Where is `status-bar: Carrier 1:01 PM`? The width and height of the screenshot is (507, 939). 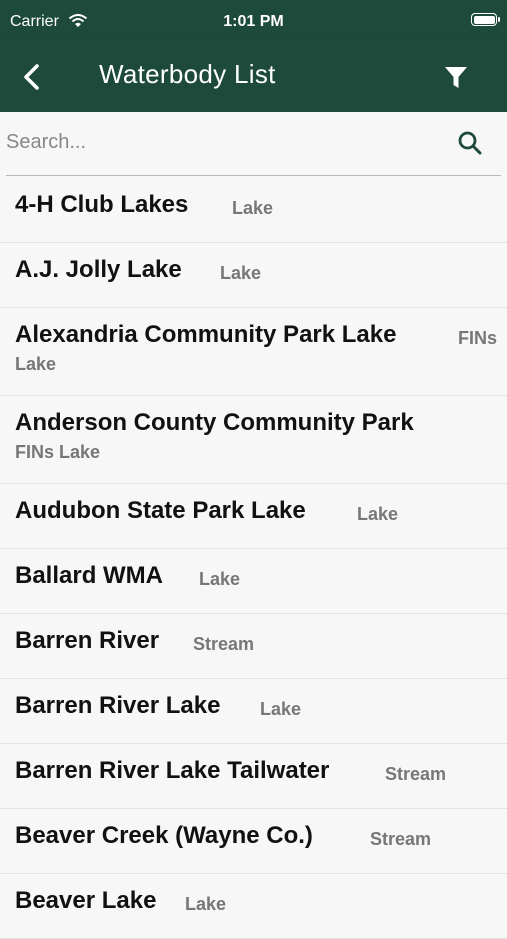
status-bar: Carrier 1:01 PM is located at coordinates (253, 19).